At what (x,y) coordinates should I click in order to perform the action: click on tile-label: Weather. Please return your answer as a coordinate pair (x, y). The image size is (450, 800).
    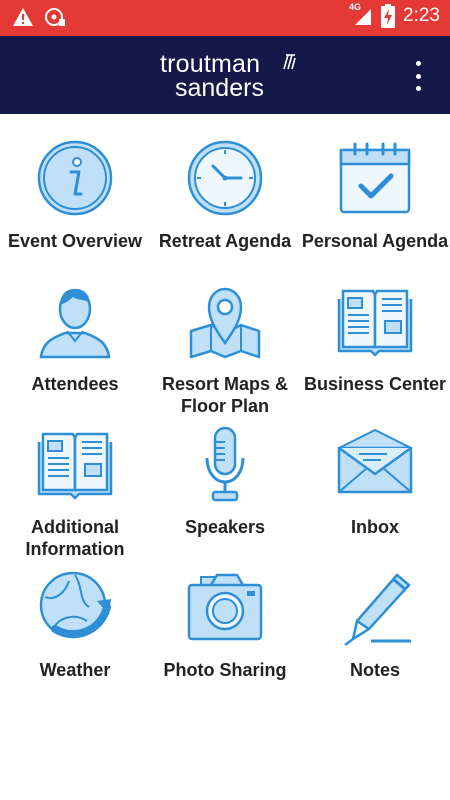
    Looking at the image, I should click on (75, 670).